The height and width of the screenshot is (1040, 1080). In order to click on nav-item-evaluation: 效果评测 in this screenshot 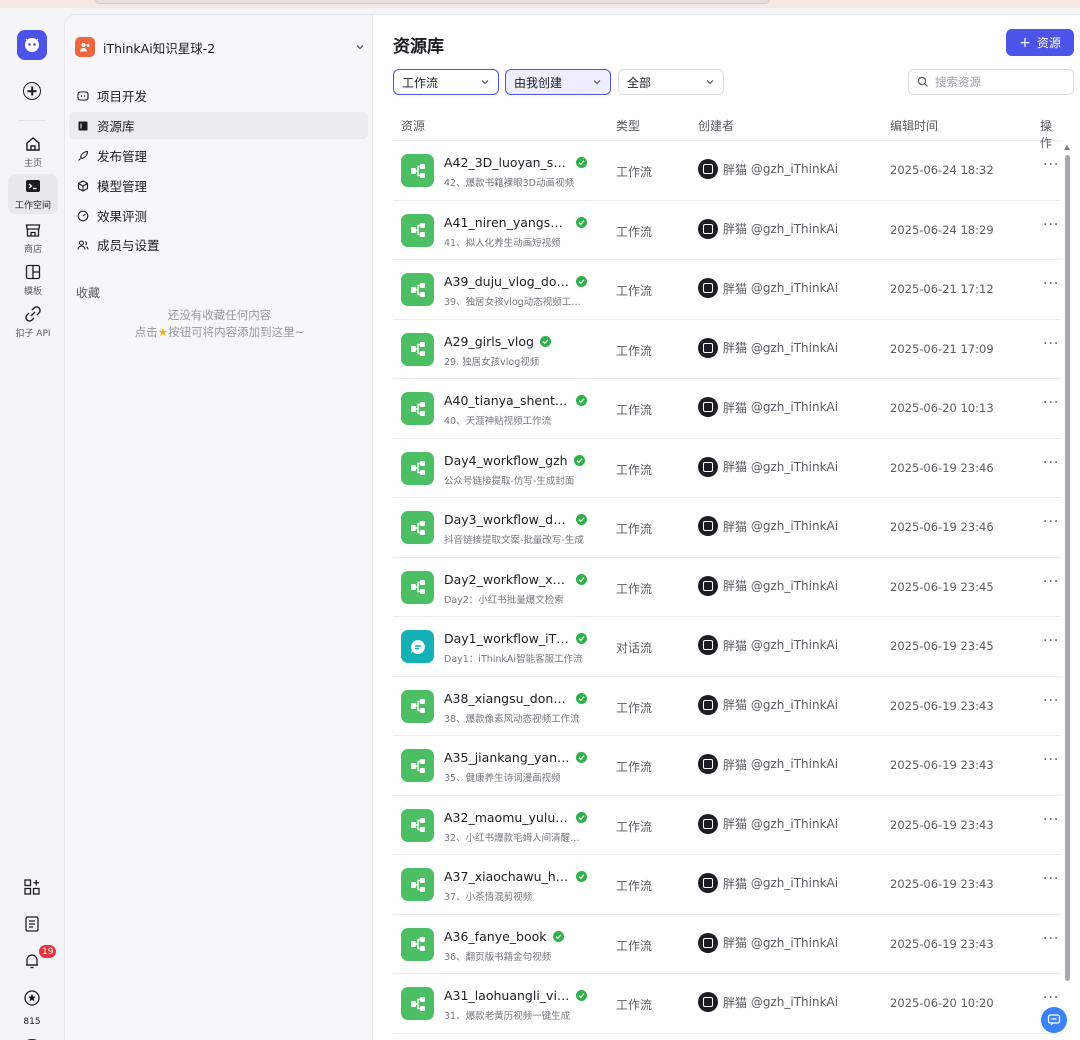, I will do `click(218, 215)`.